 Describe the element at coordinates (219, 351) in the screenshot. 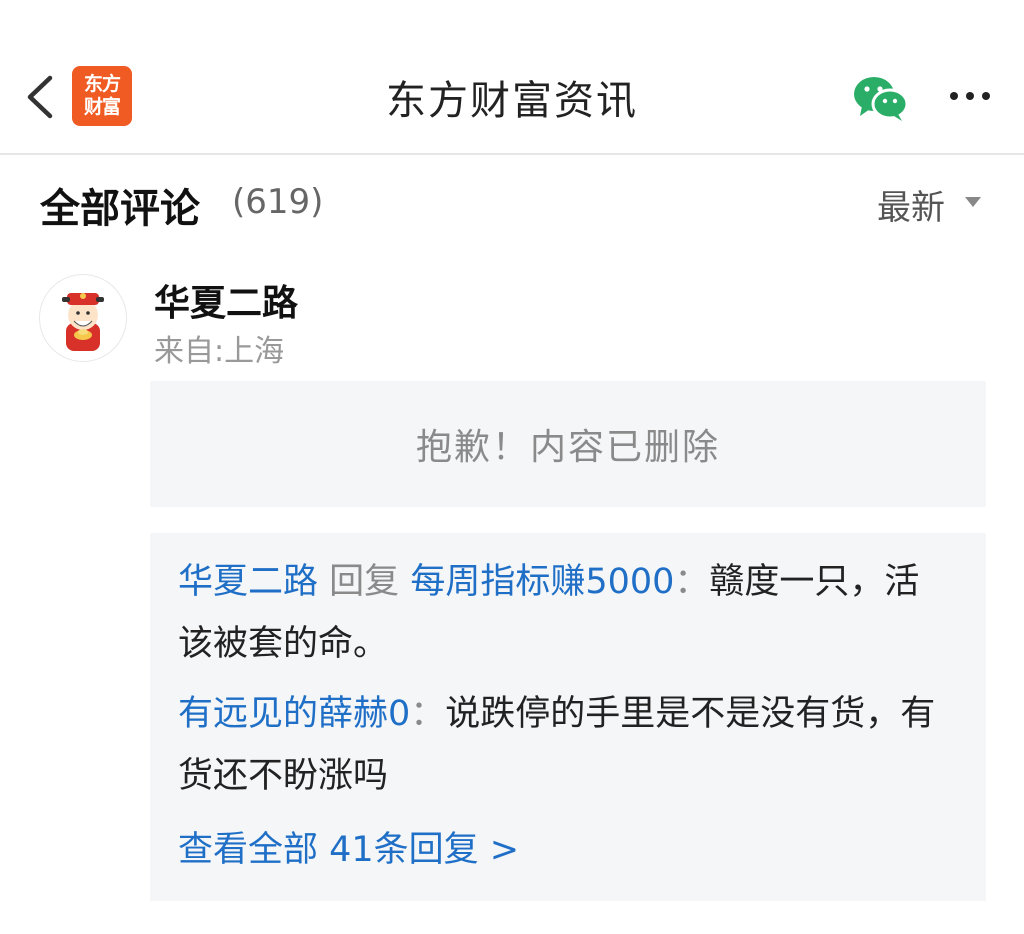

I see `comment-location: 来自:上海` at that location.